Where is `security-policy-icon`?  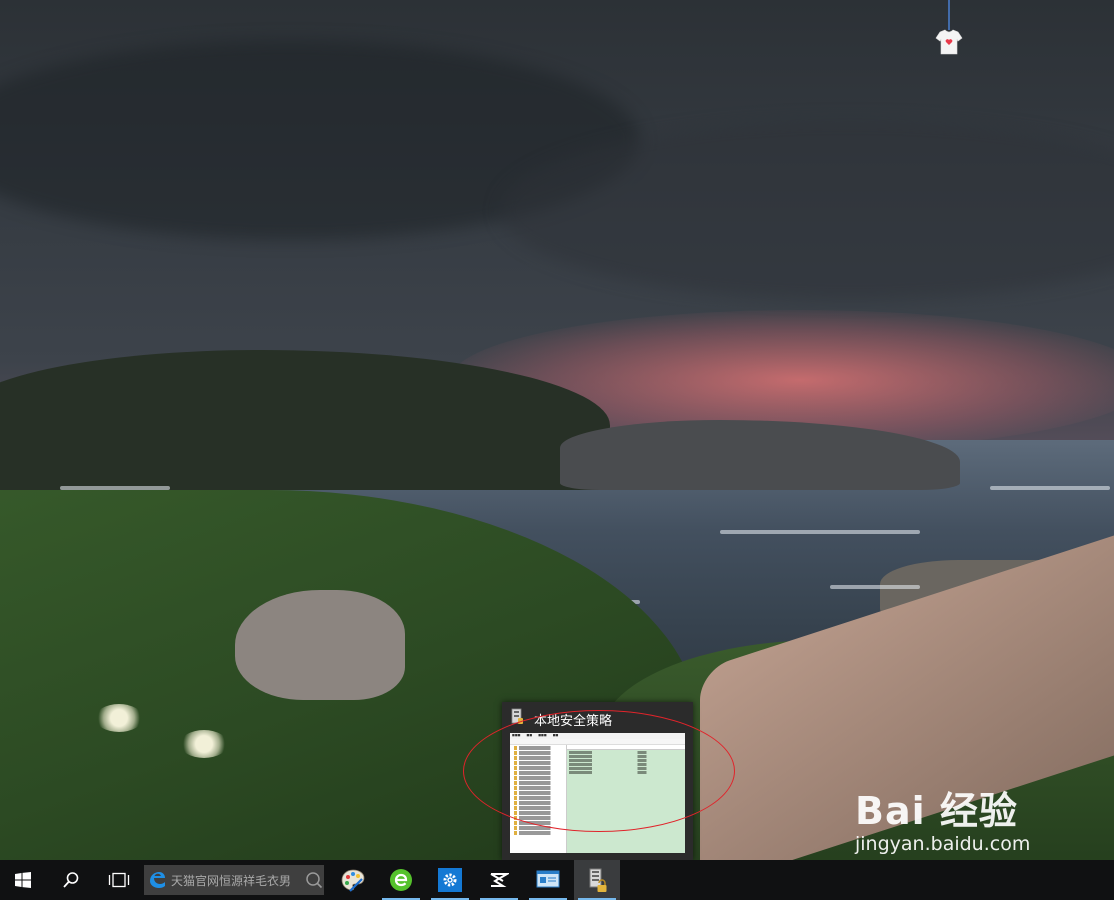
security-policy-icon is located at coordinates (598, 880).